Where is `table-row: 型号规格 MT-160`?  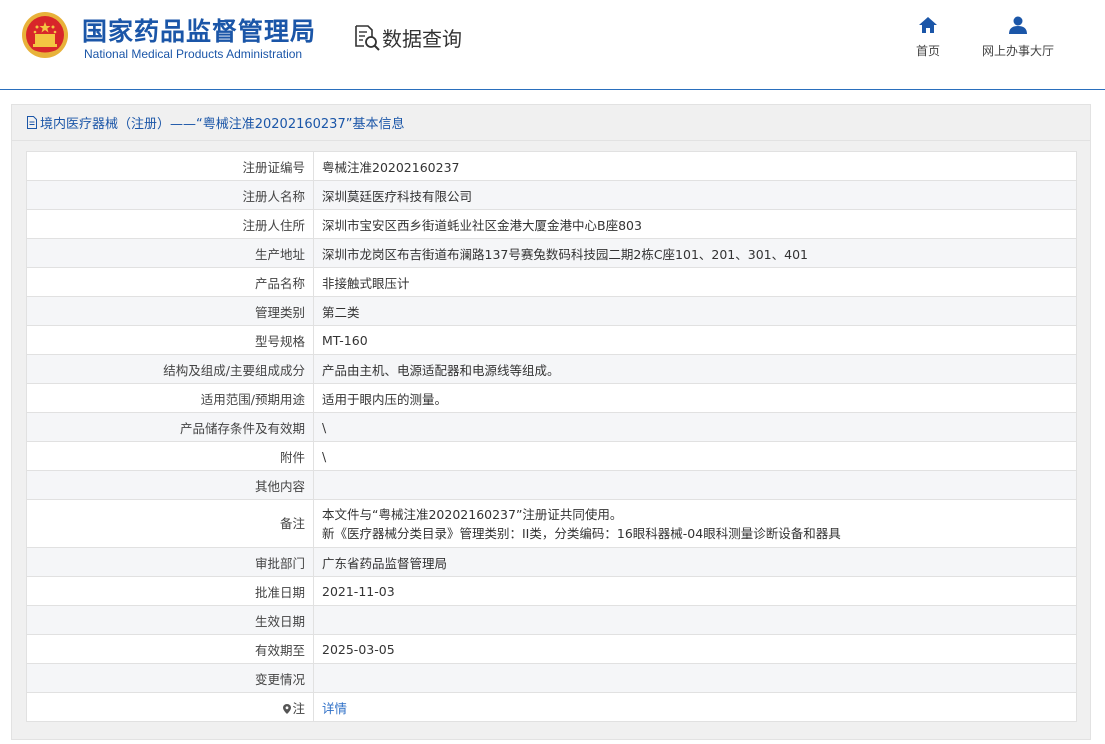 table-row: 型号规格 MT-160 is located at coordinates (551, 340).